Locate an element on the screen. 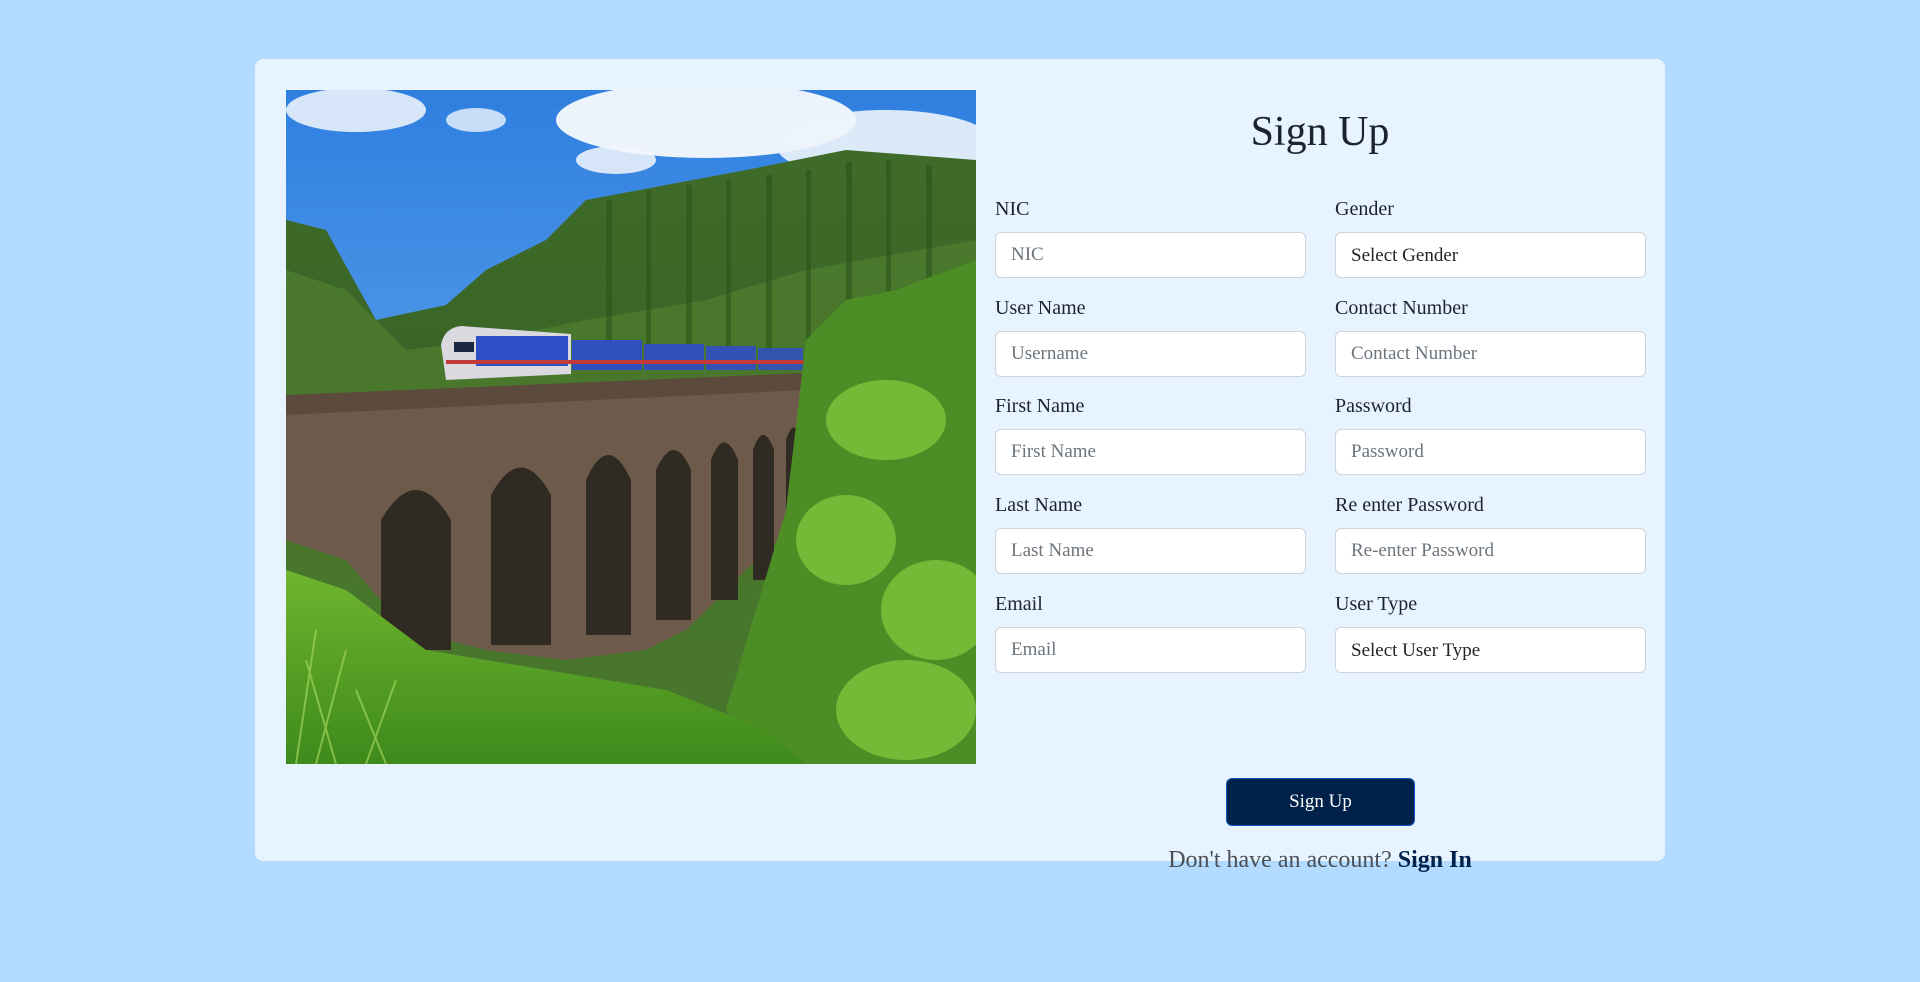  sign-in-link: Sign In is located at coordinates (1435, 860).